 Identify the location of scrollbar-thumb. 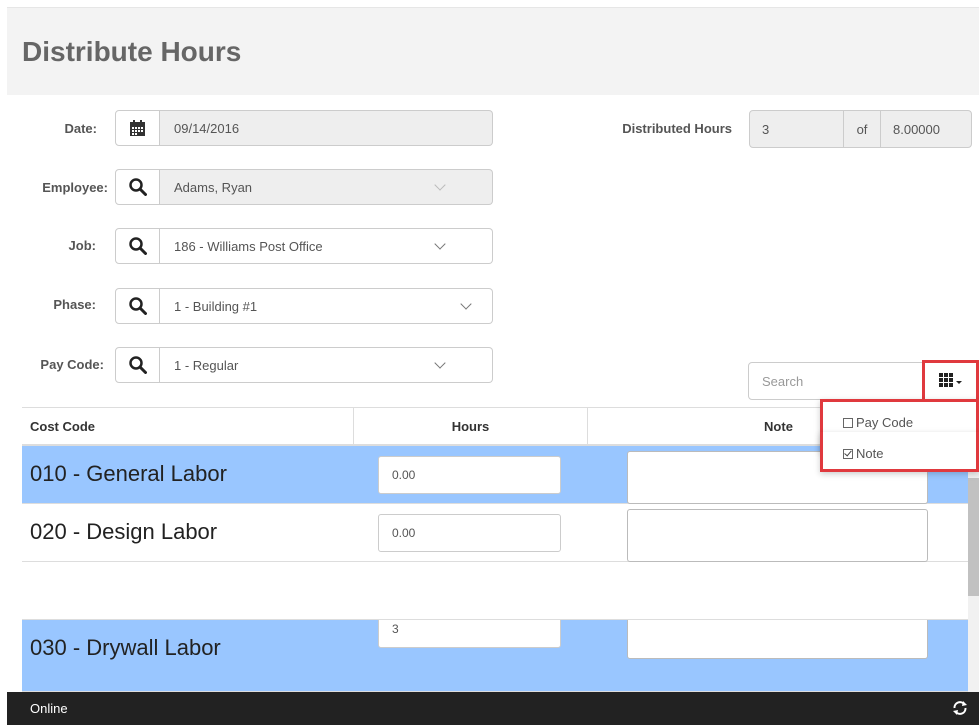
(973, 537).